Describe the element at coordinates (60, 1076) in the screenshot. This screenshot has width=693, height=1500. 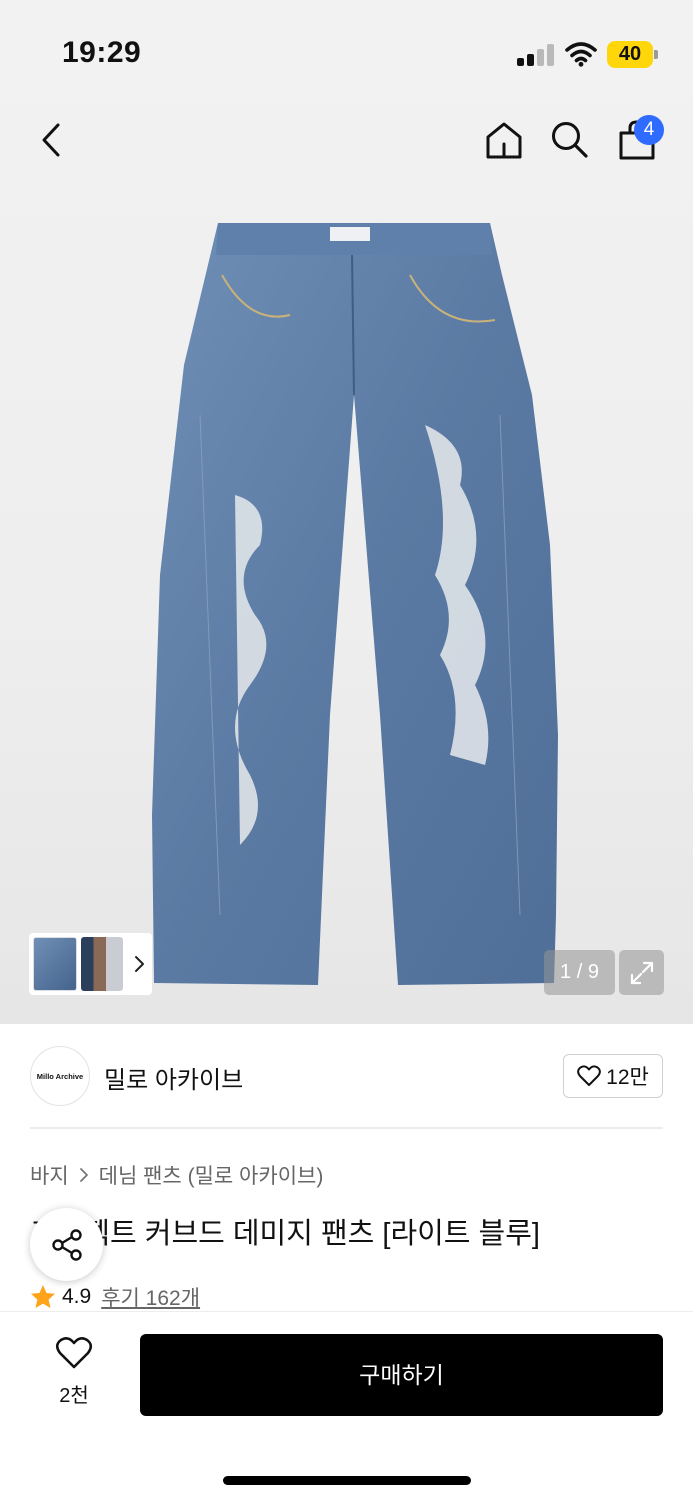
I see `brand-logo: Millo Archive` at that location.